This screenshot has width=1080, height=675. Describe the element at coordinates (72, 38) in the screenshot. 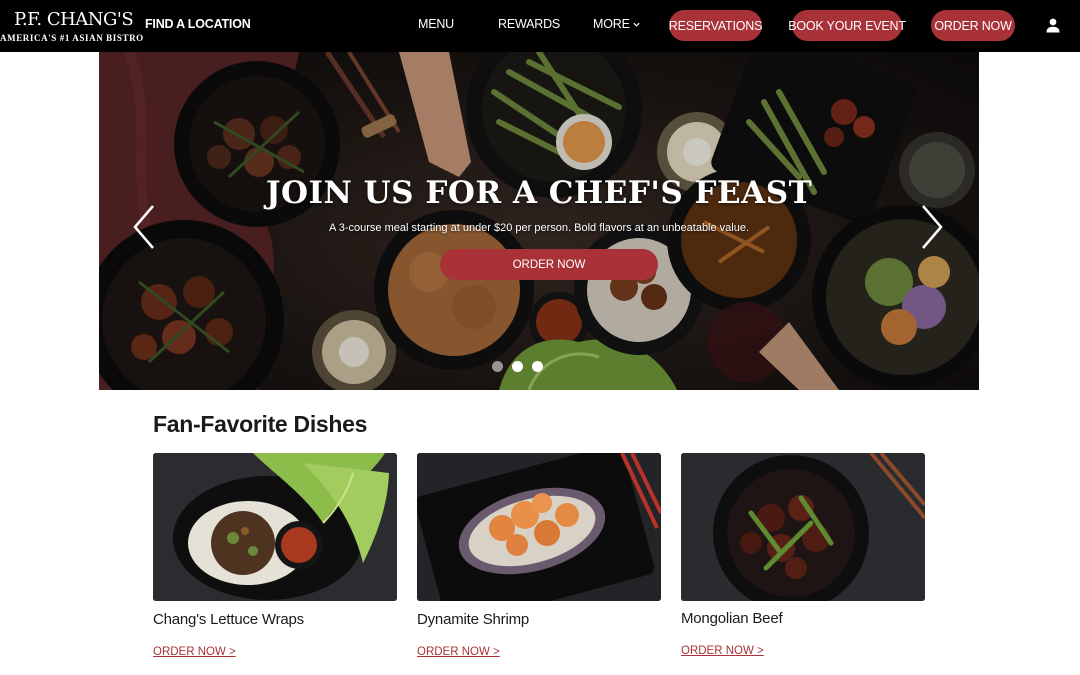

I see `logo-tagline: AMERICA'S #1 ASIAN BISTRO` at that location.